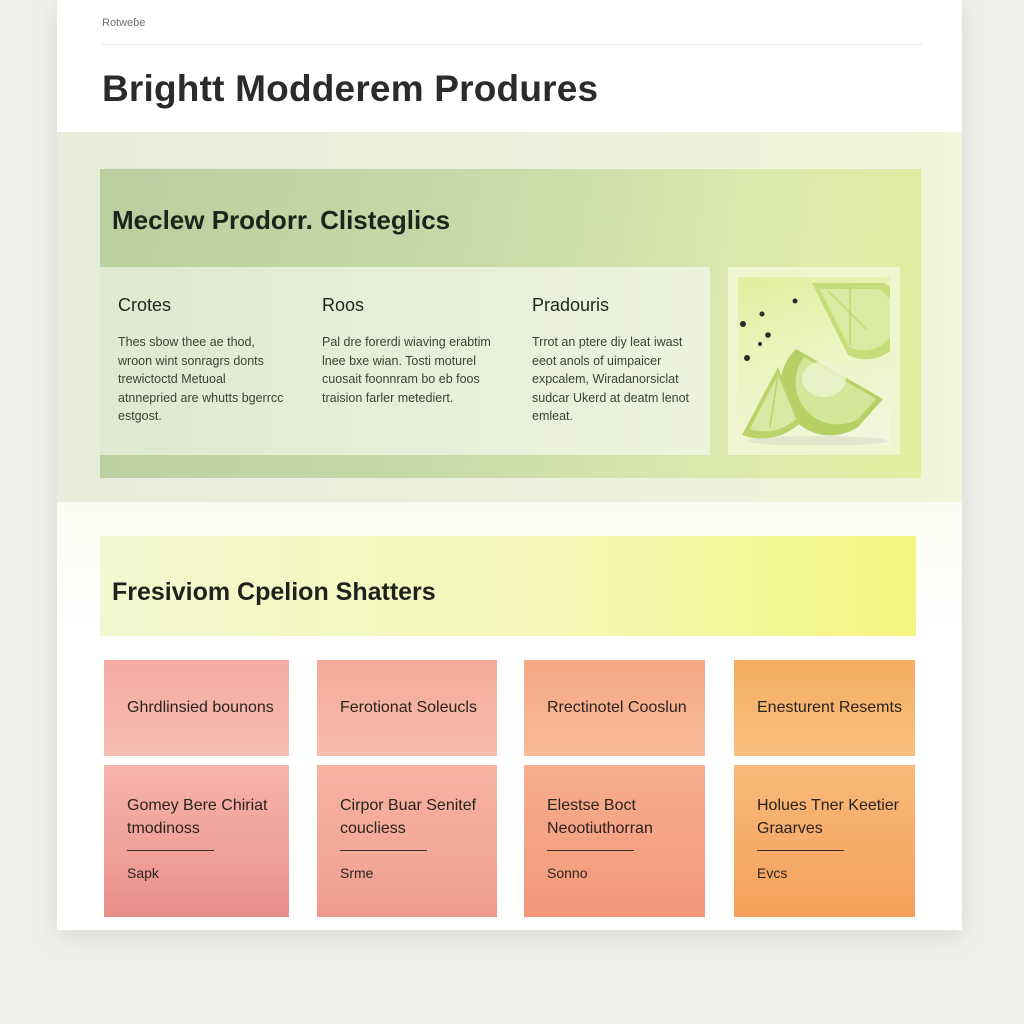 Image resolution: width=1024 pixels, height=1024 pixels. Describe the element at coordinates (357, 873) in the screenshot. I see `tile-footer: Srme` at that location.